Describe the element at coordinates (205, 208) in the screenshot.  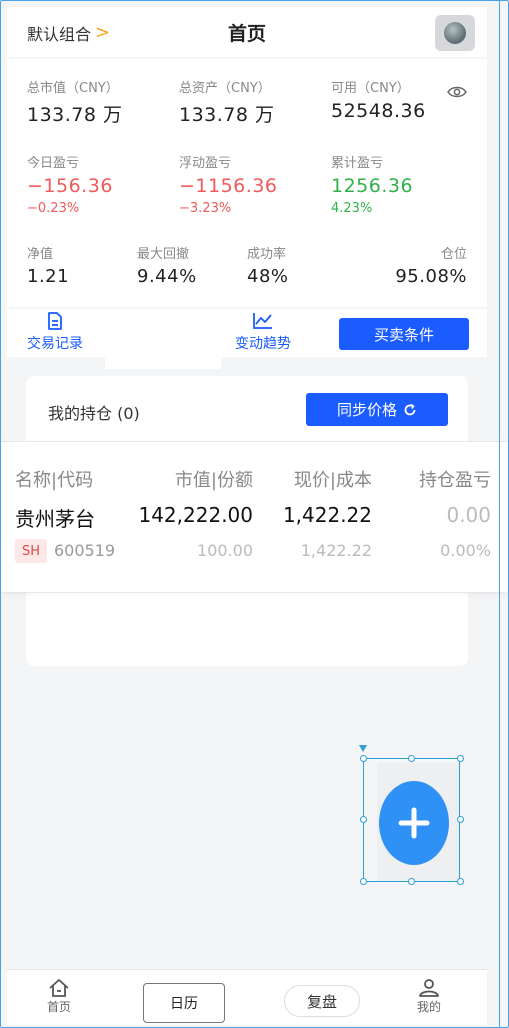
I see `stat-percent: −3.23%` at that location.